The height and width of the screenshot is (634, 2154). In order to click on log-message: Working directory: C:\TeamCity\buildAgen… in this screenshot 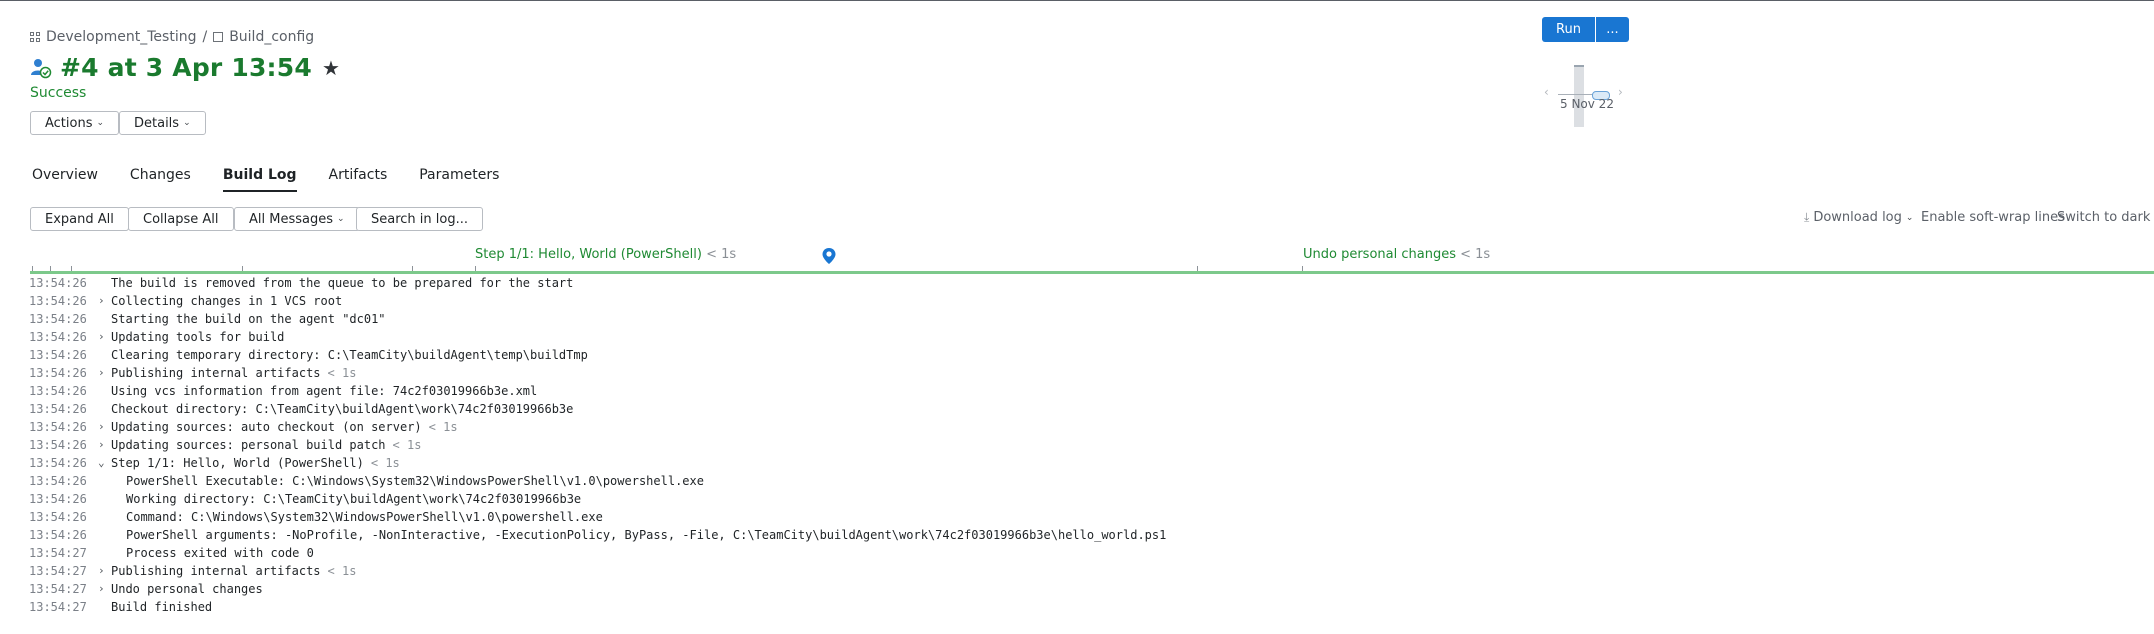, I will do `click(353, 499)`.